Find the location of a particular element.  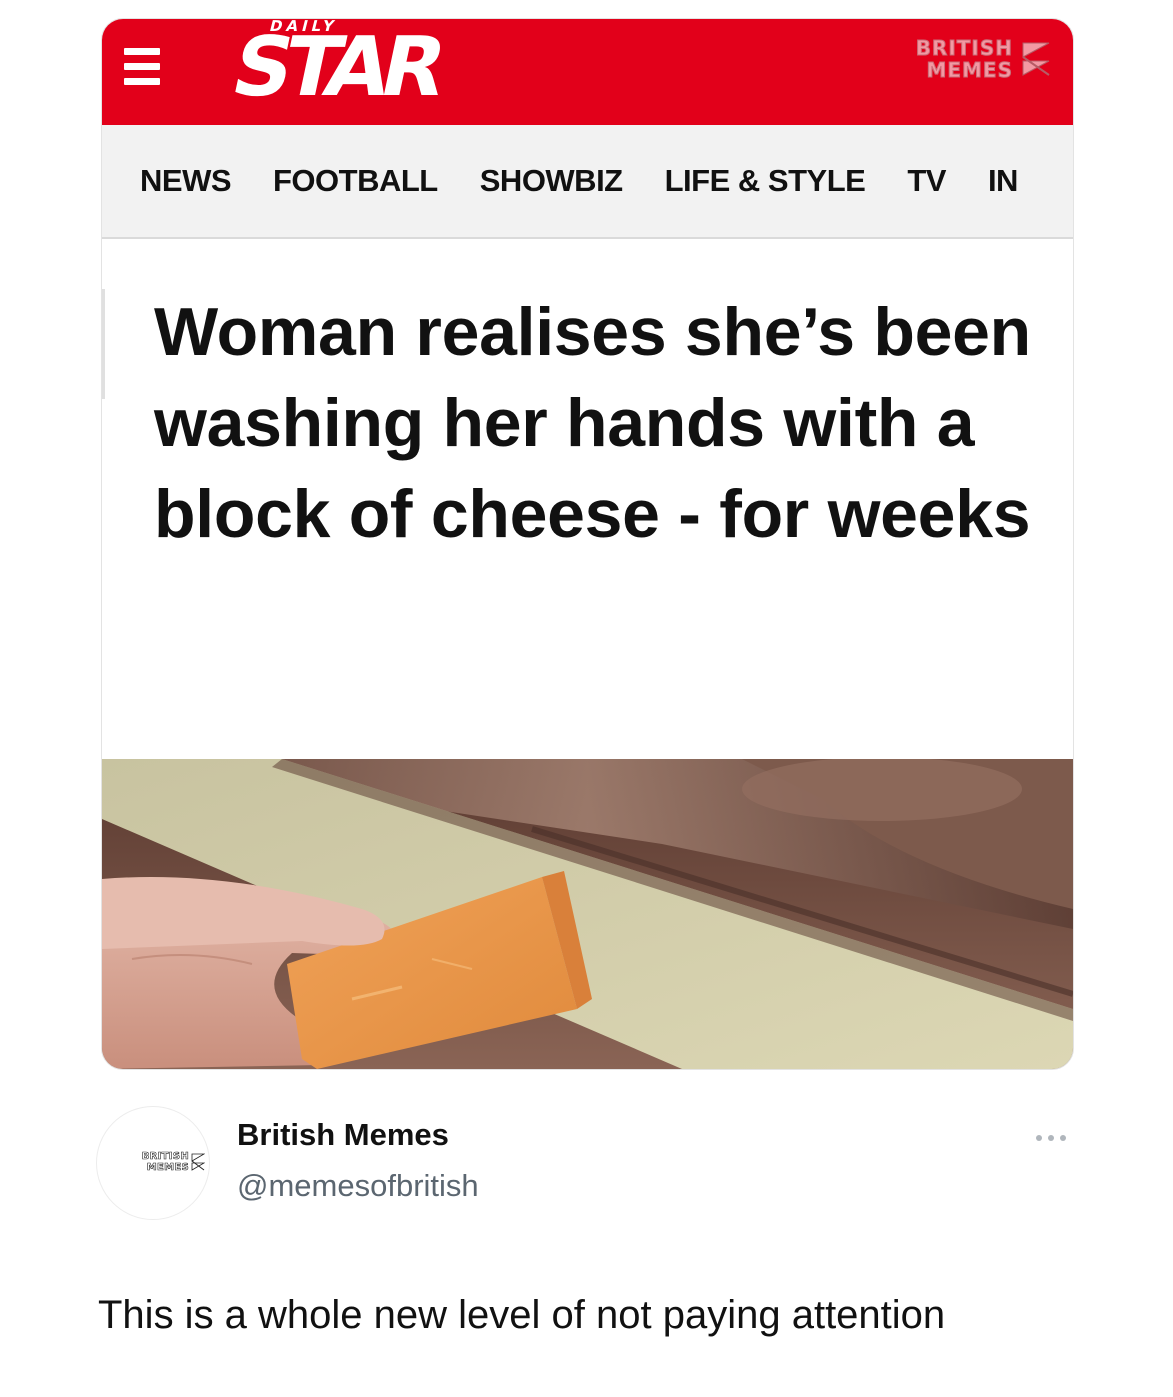

nav-football: FOOTBALL is located at coordinates (355, 181).